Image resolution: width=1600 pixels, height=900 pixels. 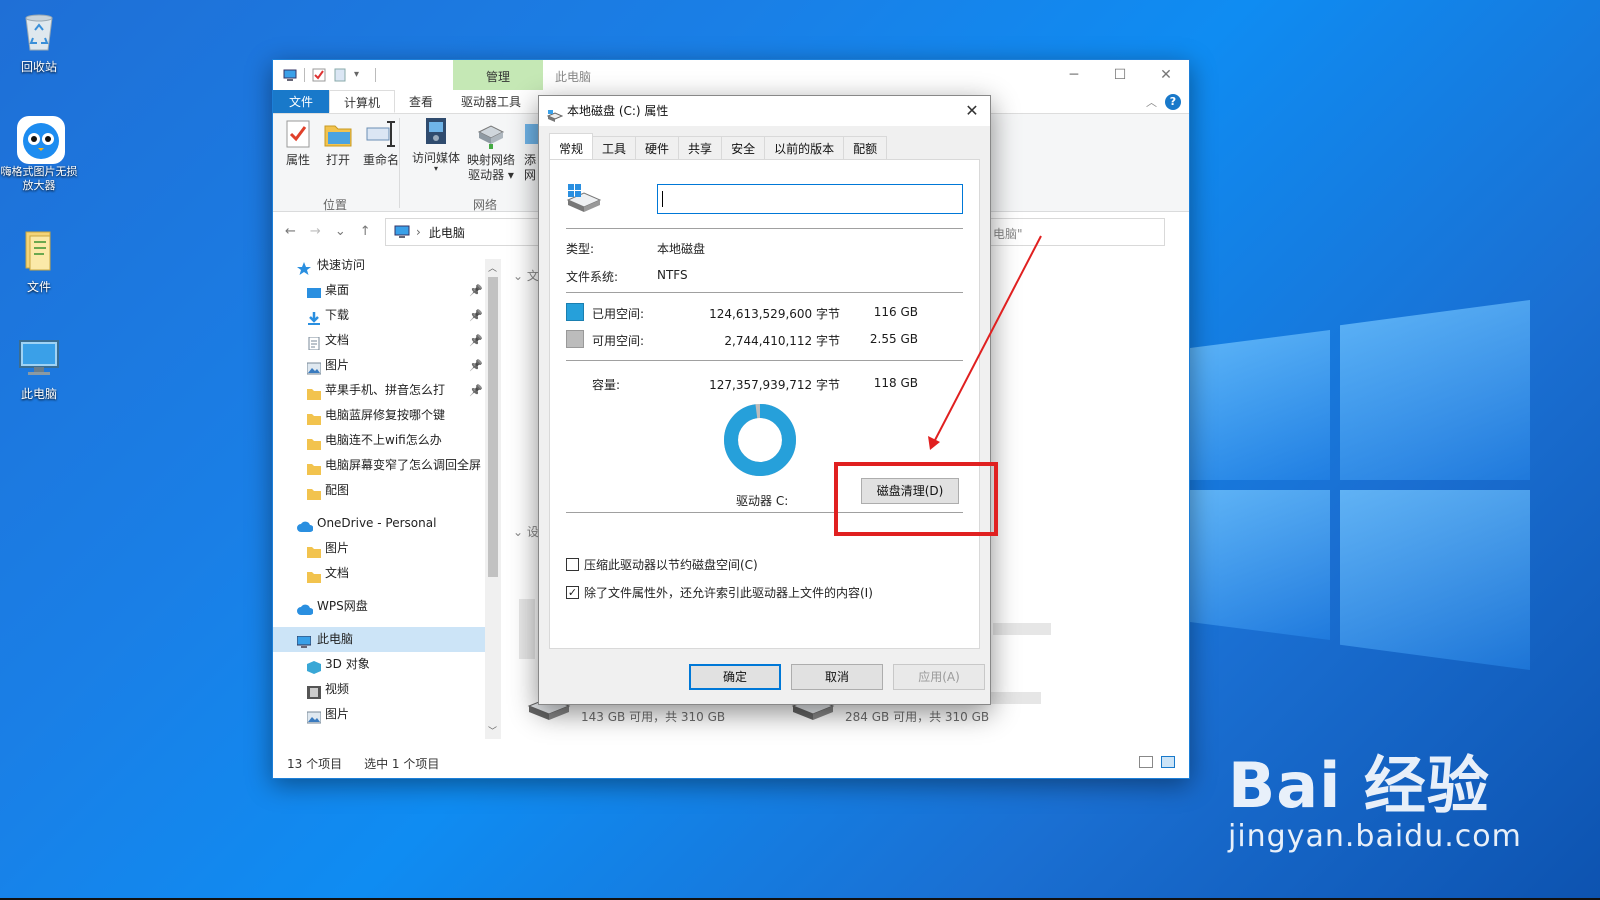 I want to click on watermark-brand: Bai 经验, so click(x=1359, y=785).